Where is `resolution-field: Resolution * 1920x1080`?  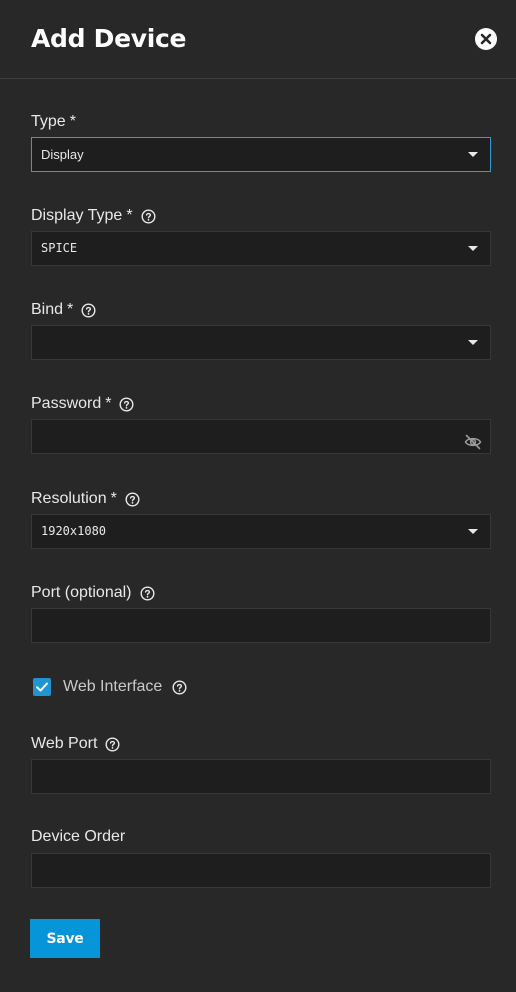 resolution-field: Resolution * 1920x1080 is located at coordinates (261, 518).